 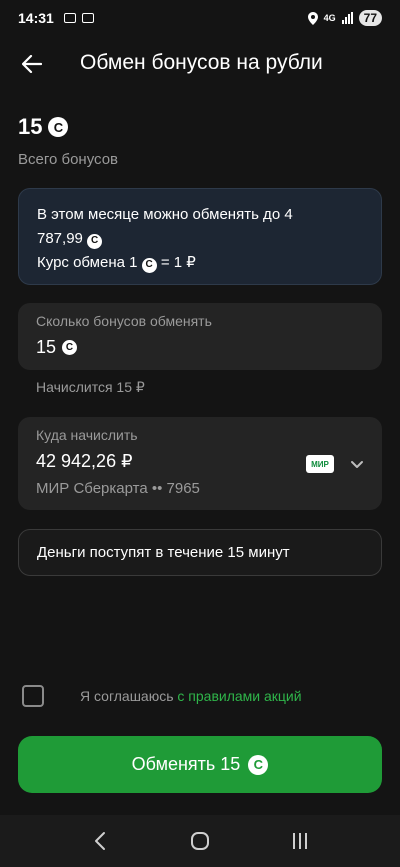 I want to click on home-icon, so click(x=200, y=841).